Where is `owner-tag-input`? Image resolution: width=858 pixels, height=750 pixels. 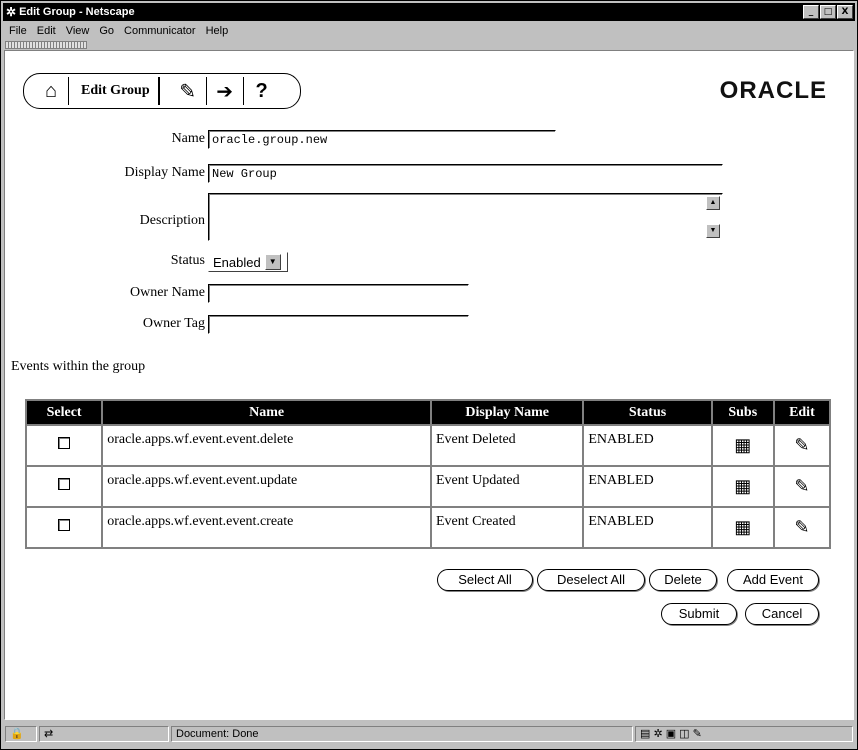
owner-tag-input is located at coordinates (338, 324).